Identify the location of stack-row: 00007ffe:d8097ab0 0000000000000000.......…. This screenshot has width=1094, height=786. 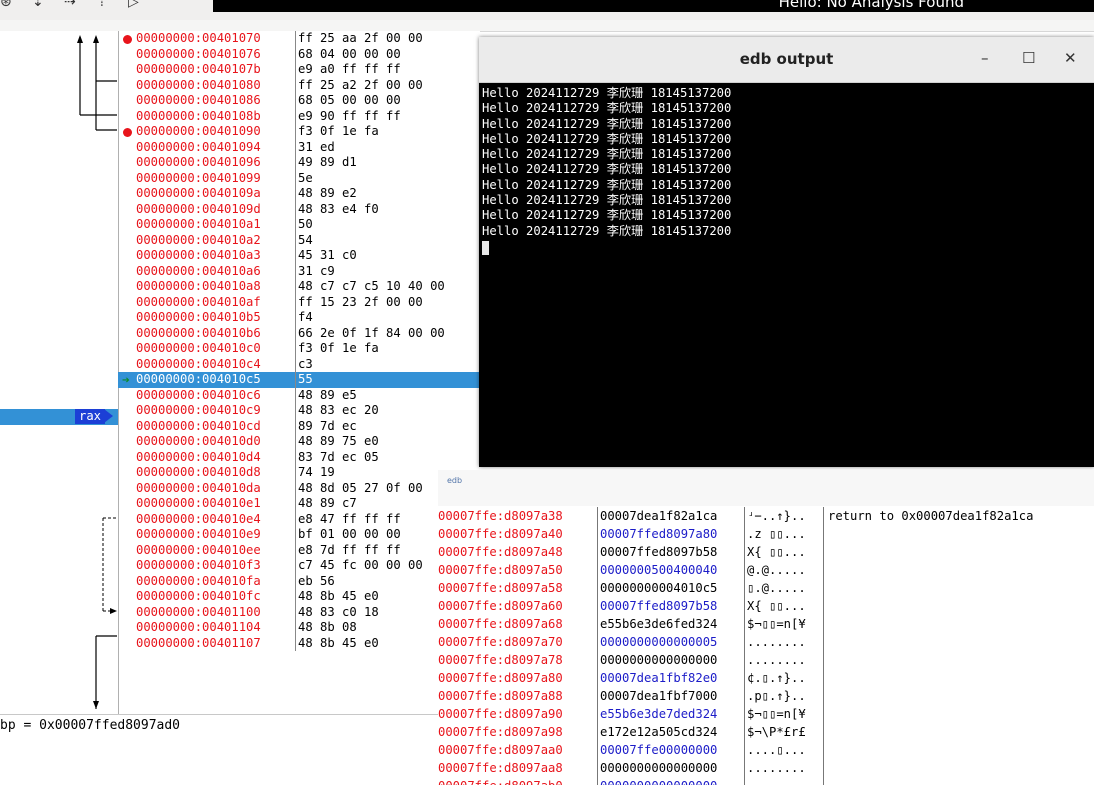
(766, 781).